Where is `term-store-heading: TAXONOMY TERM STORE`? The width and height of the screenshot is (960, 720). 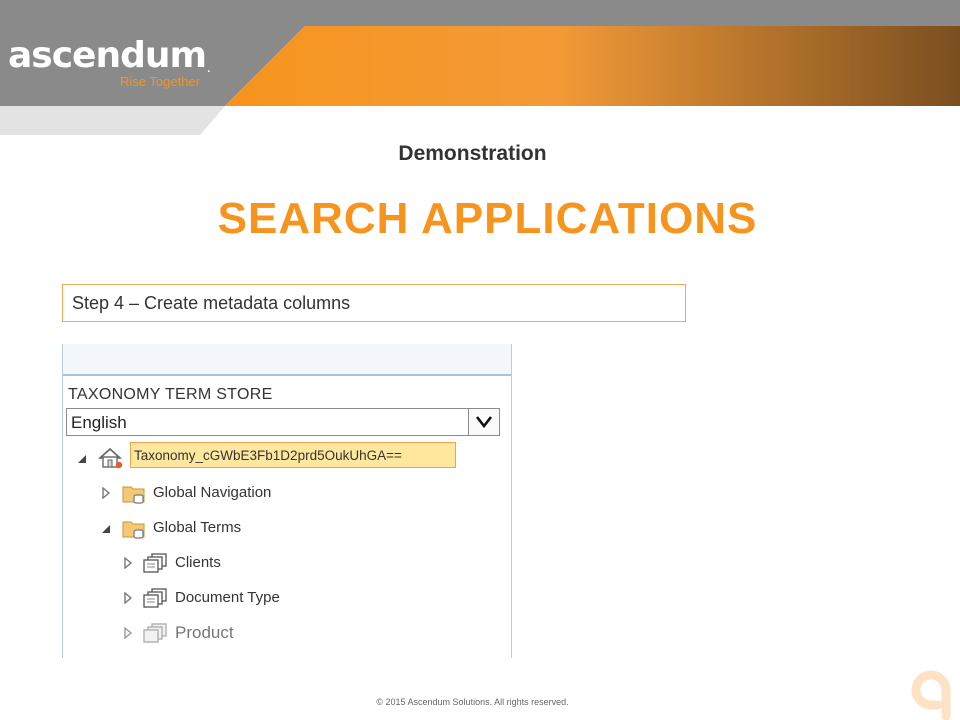
term-store-heading: TAXONOMY TERM STORE is located at coordinates (170, 394).